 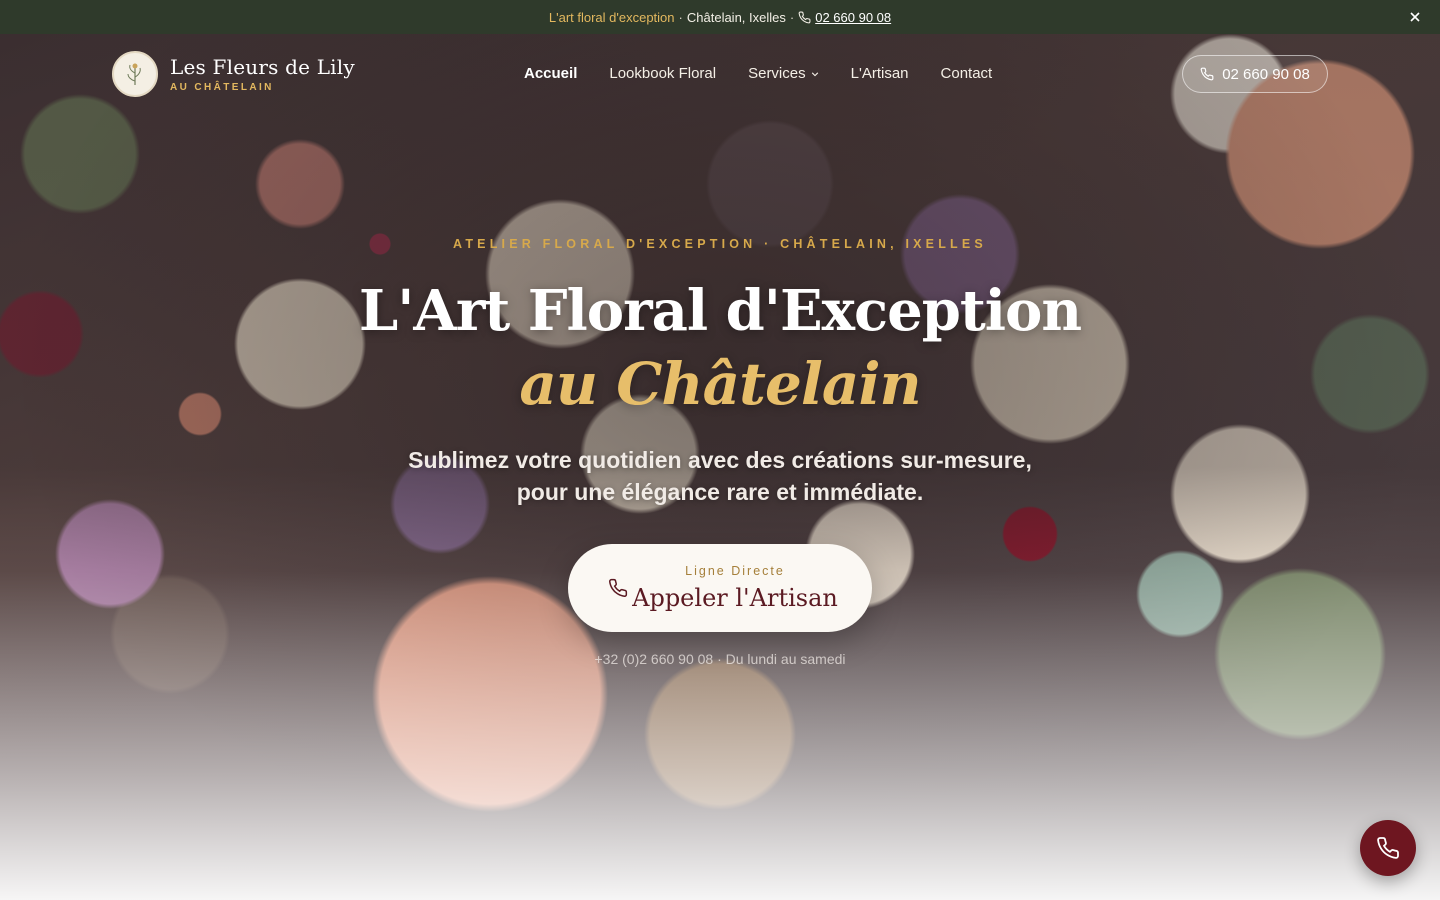 I want to click on cta-kicker: Ligne Directe, so click(x=735, y=571).